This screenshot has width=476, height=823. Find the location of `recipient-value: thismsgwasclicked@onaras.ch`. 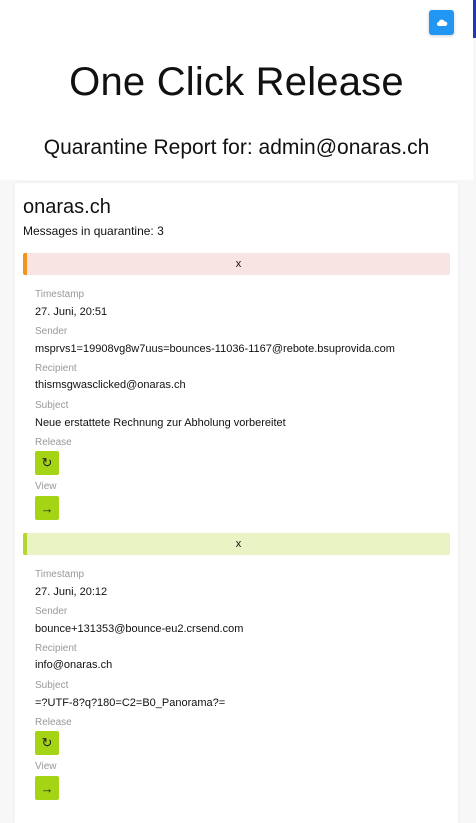

recipient-value: thismsgwasclicked@onaras.ch is located at coordinates (110, 385).